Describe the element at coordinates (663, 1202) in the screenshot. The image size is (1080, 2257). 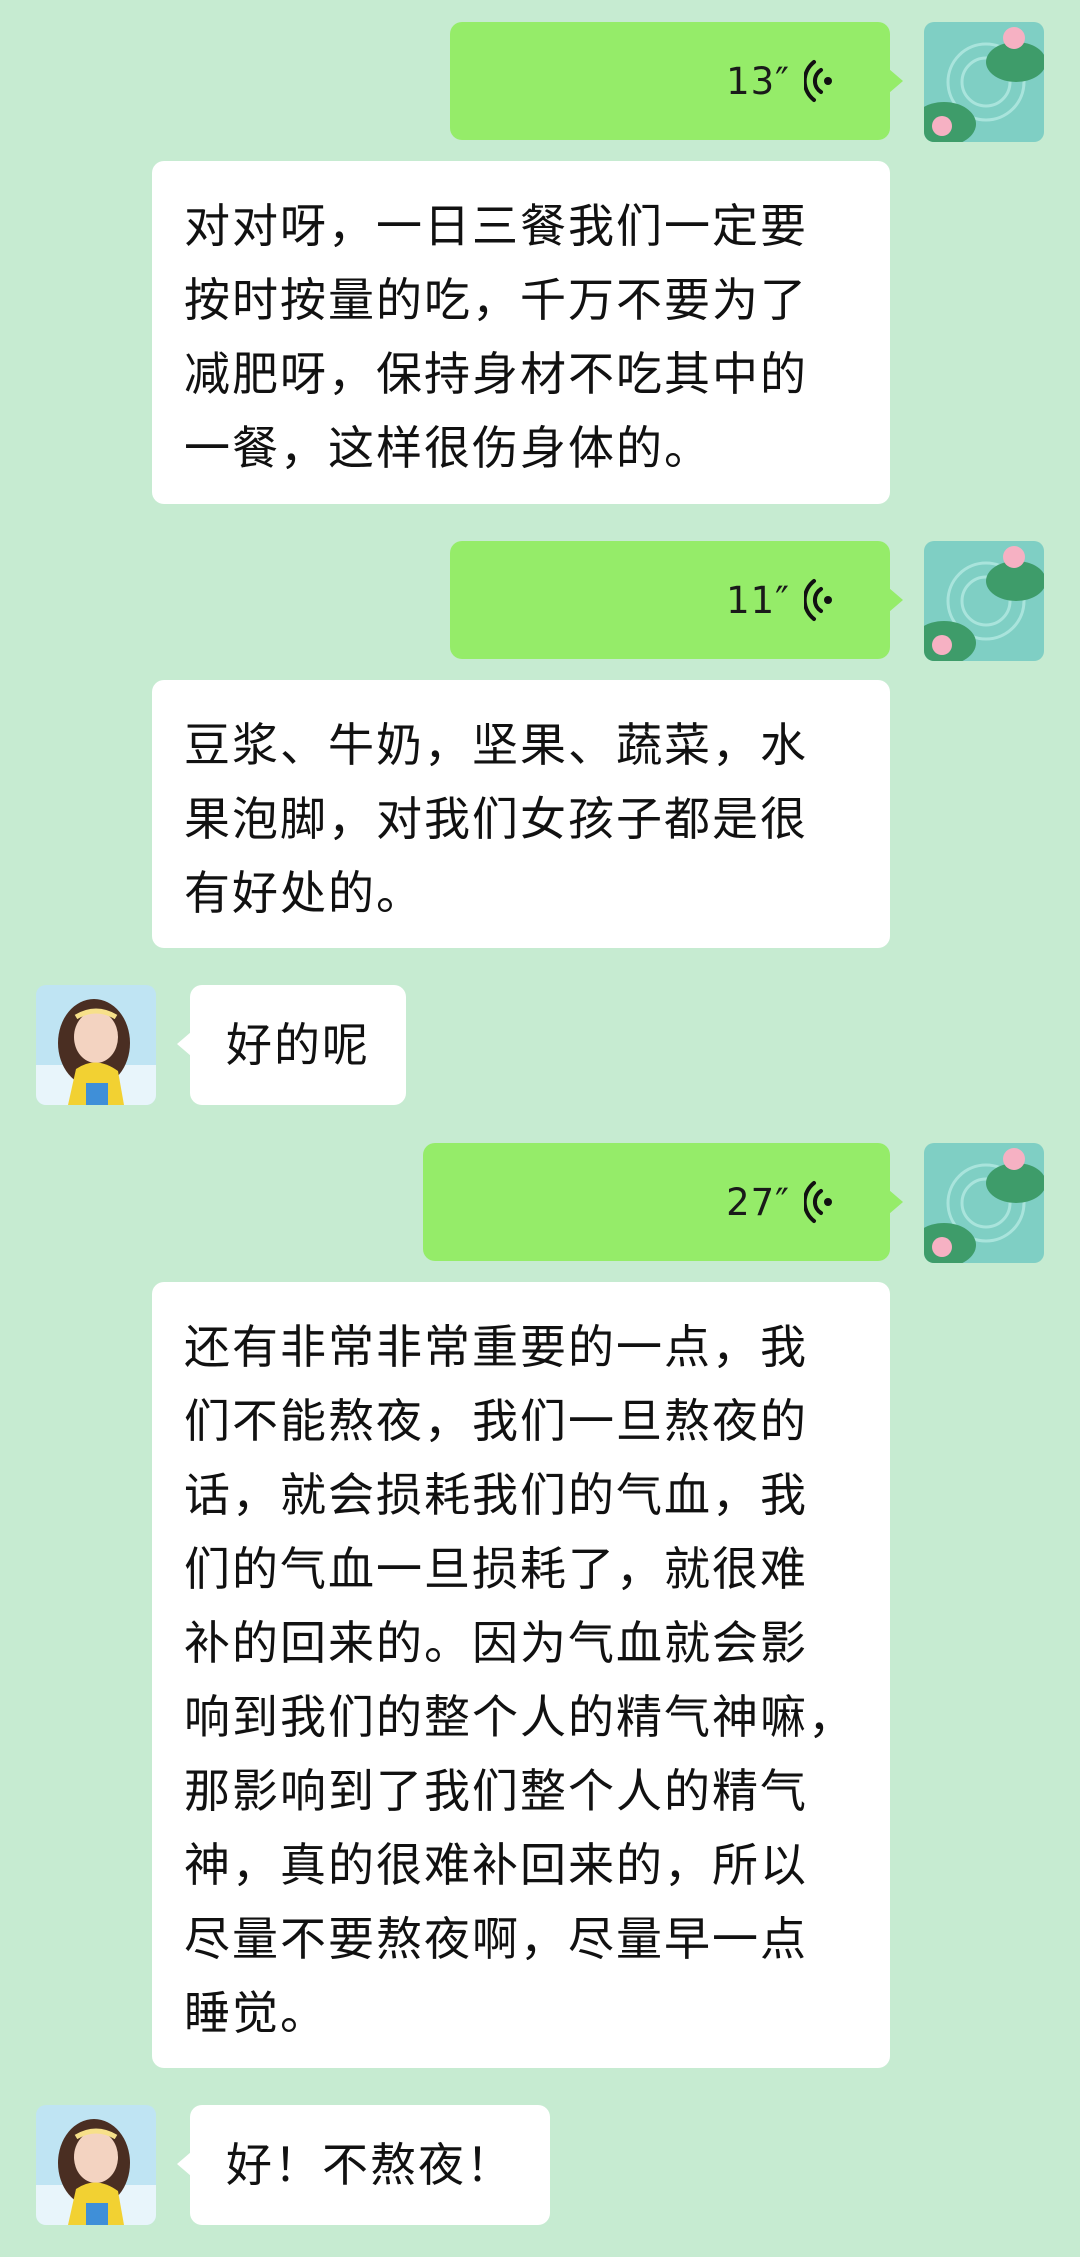
I see `voice-message: 27″` at that location.